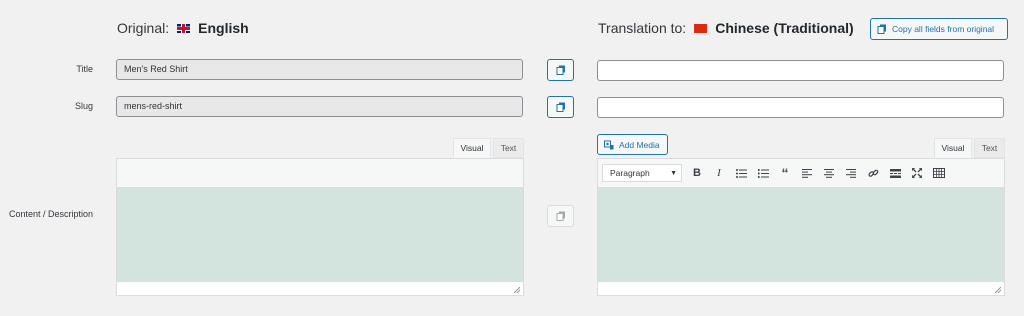 Image resolution: width=1024 pixels, height=316 pixels. Describe the element at coordinates (609, 144) in the screenshot. I see `add-media-icon` at that location.